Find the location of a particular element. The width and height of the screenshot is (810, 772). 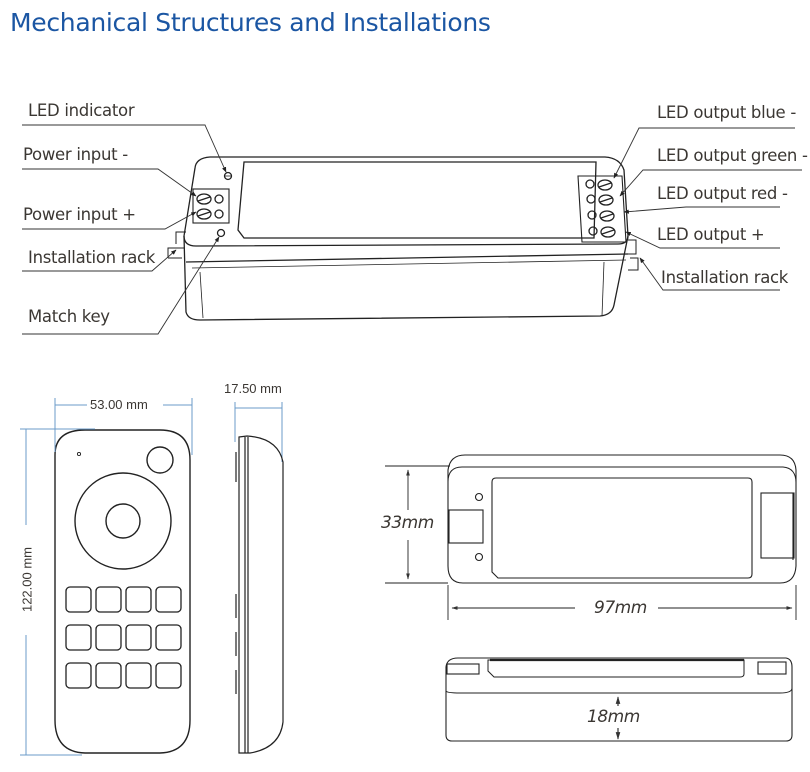

controller-top-dimension-lines is located at coordinates (591, 542).